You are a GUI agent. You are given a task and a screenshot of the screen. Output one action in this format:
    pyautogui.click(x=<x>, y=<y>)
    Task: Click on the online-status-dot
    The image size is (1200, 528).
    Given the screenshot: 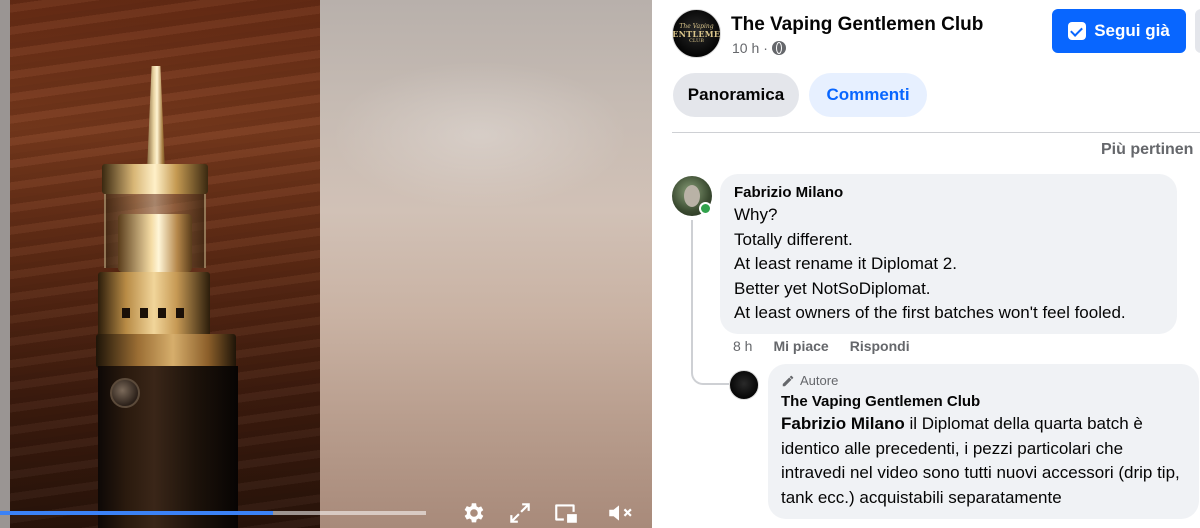 What is the action you would take?
    pyautogui.click(x=705, y=208)
    